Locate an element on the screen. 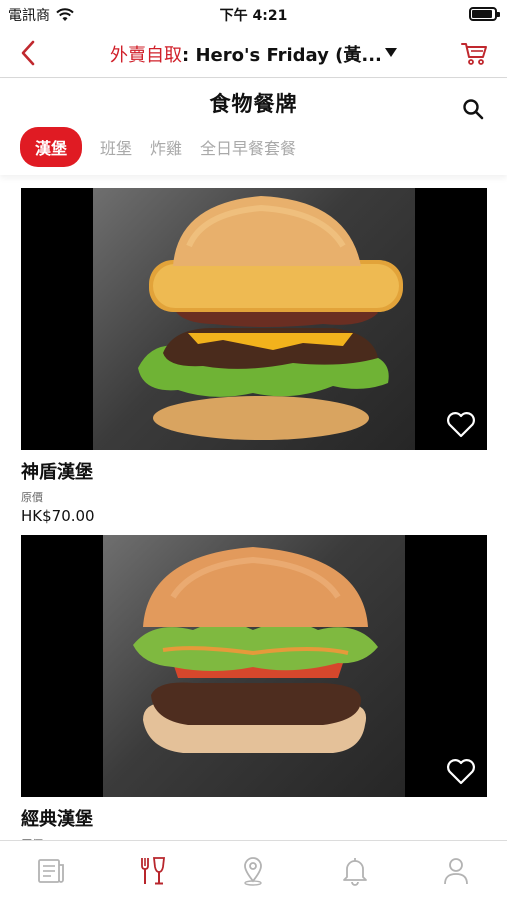  menu-item-price: HK$70.00 is located at coordinates (58, 516).